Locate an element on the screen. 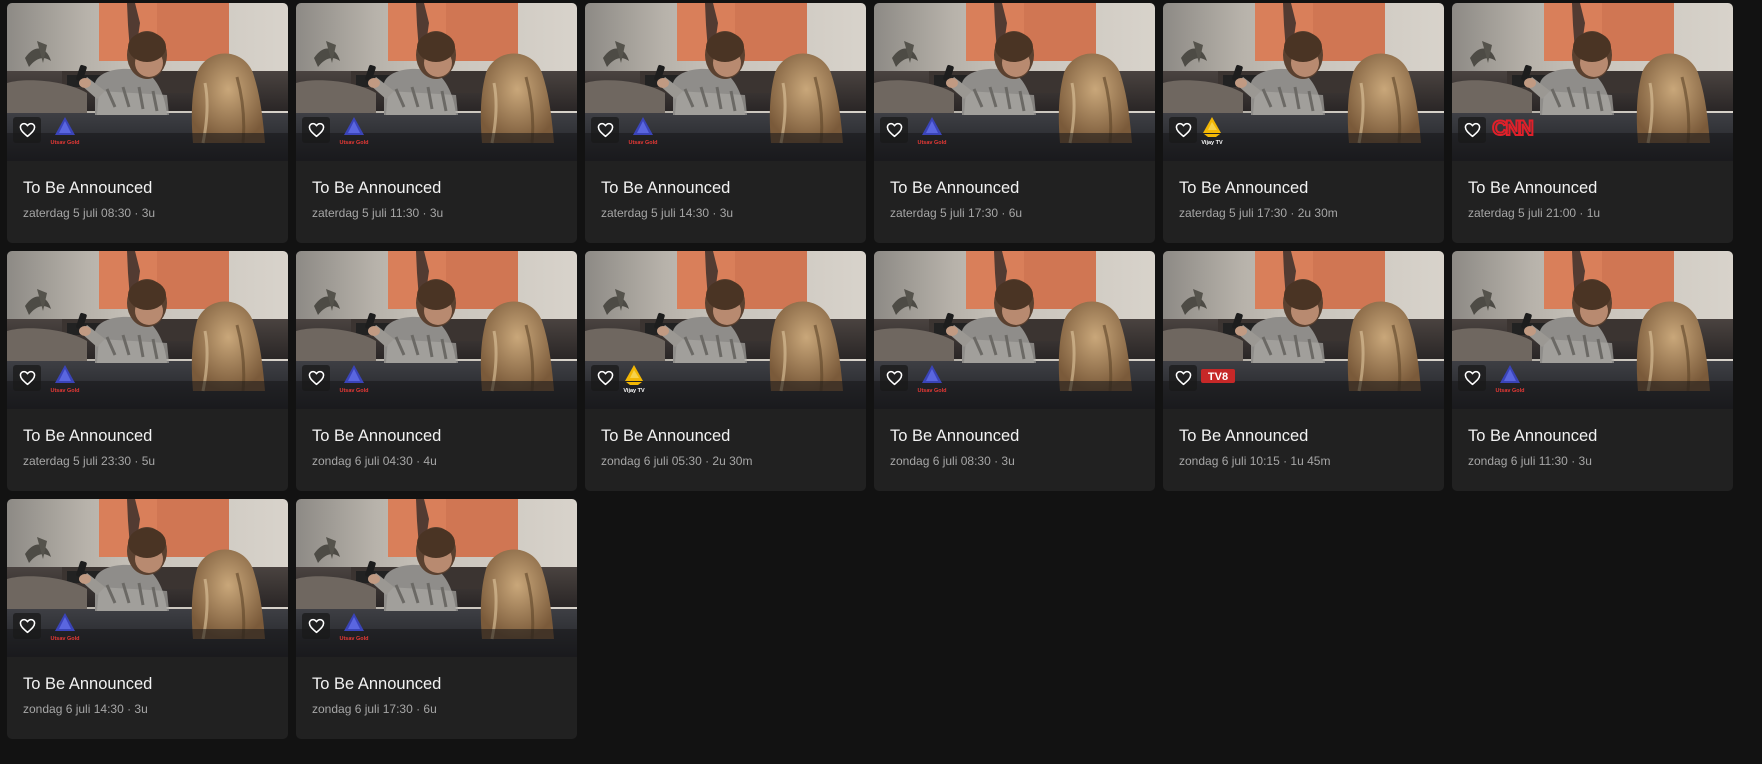  program-info: To Be Announced zondag 6 juli 17:30 · 6u is located at coordinates (436, 687).